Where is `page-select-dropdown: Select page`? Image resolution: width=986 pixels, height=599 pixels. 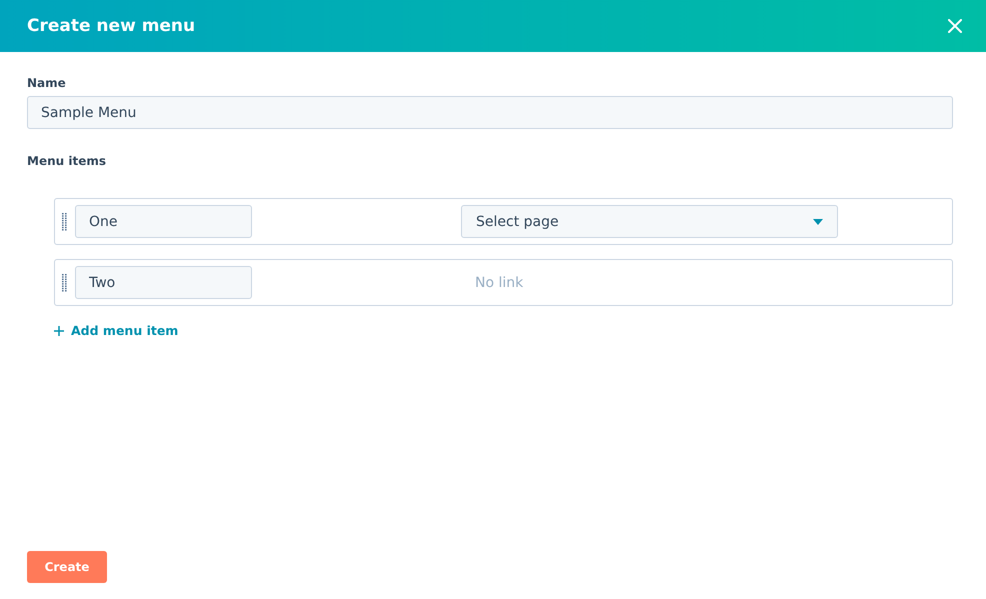
page-select-dropdown: Select page is located at coordinates (649, 221).